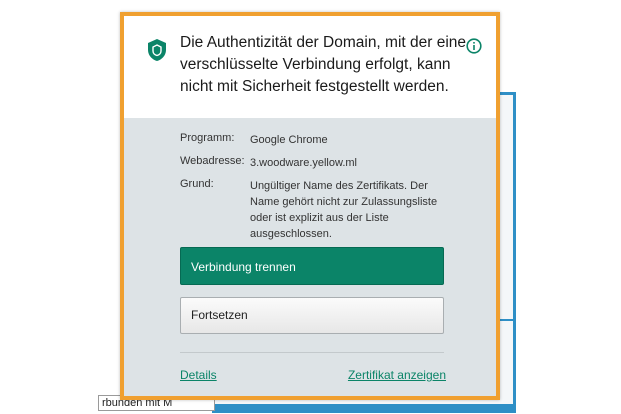 The width and height of the screenshot is (621, 414). Describe the element at coordinates (312, 352) in the screenshot. I see `footer-divider` at that location.